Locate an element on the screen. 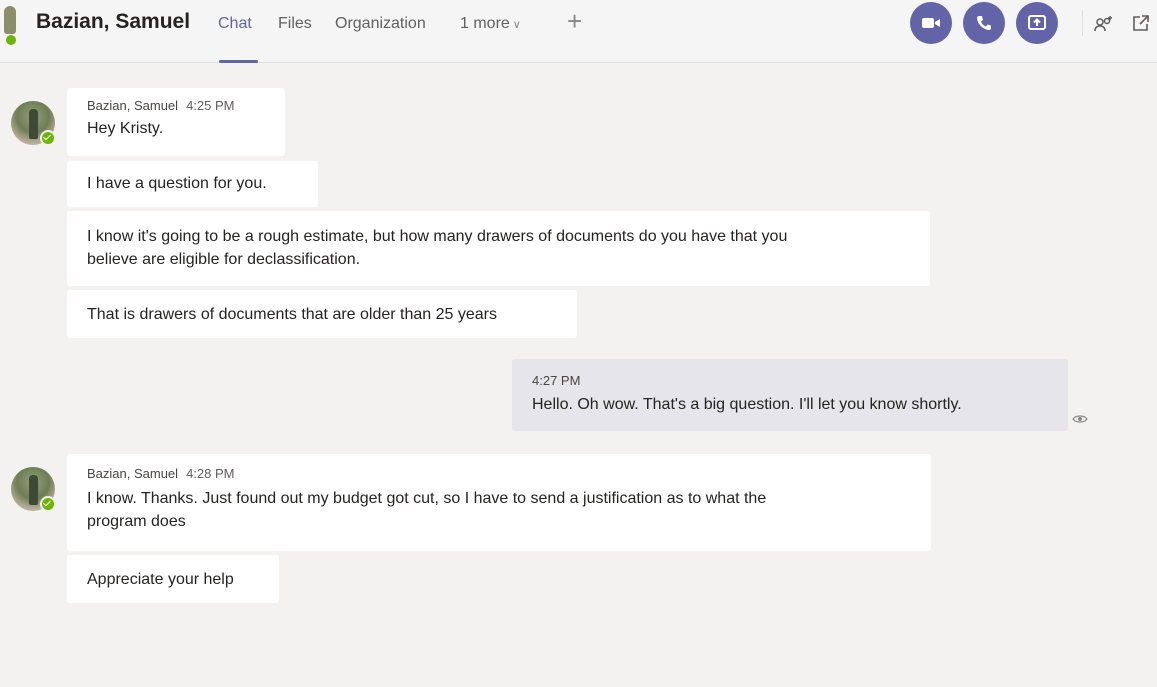 This screenshot has height=687, width=1157. audio-call-icon is located at coordinates (984, 23).